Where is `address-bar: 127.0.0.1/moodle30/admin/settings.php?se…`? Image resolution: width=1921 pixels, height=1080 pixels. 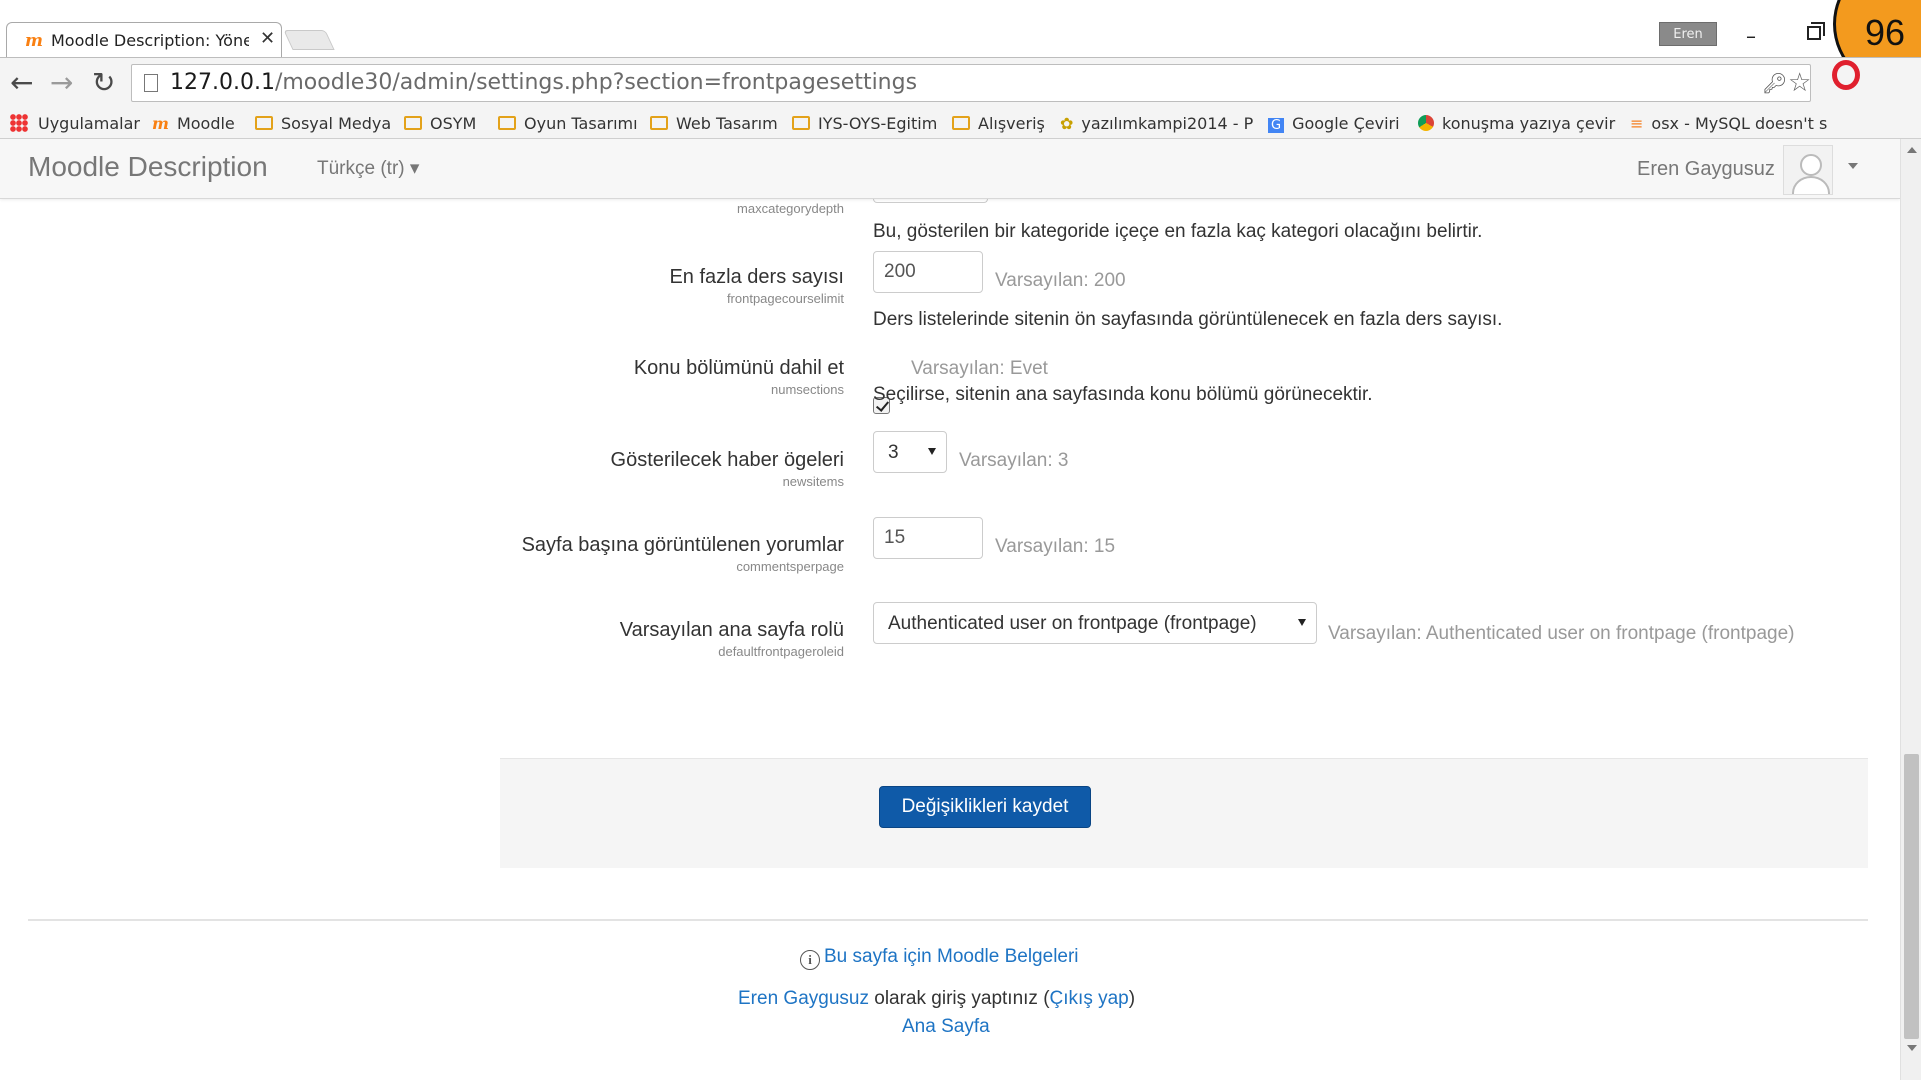
address-bar: 127.0.0.1/moodle30/admin/settings.php?se… is located at coordinates (971, 83).